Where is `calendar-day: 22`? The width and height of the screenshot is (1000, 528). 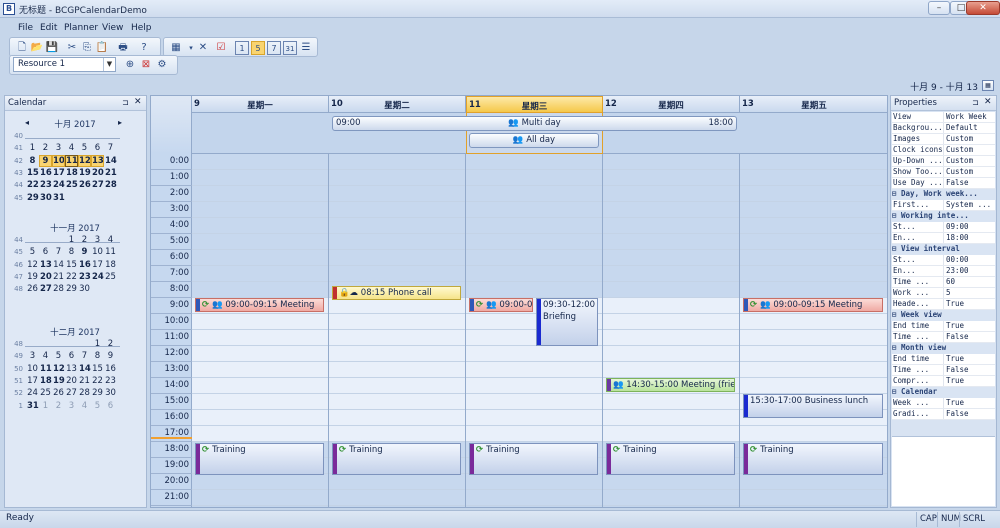 calendar-day: 22 is located at coordinates (71, 277).